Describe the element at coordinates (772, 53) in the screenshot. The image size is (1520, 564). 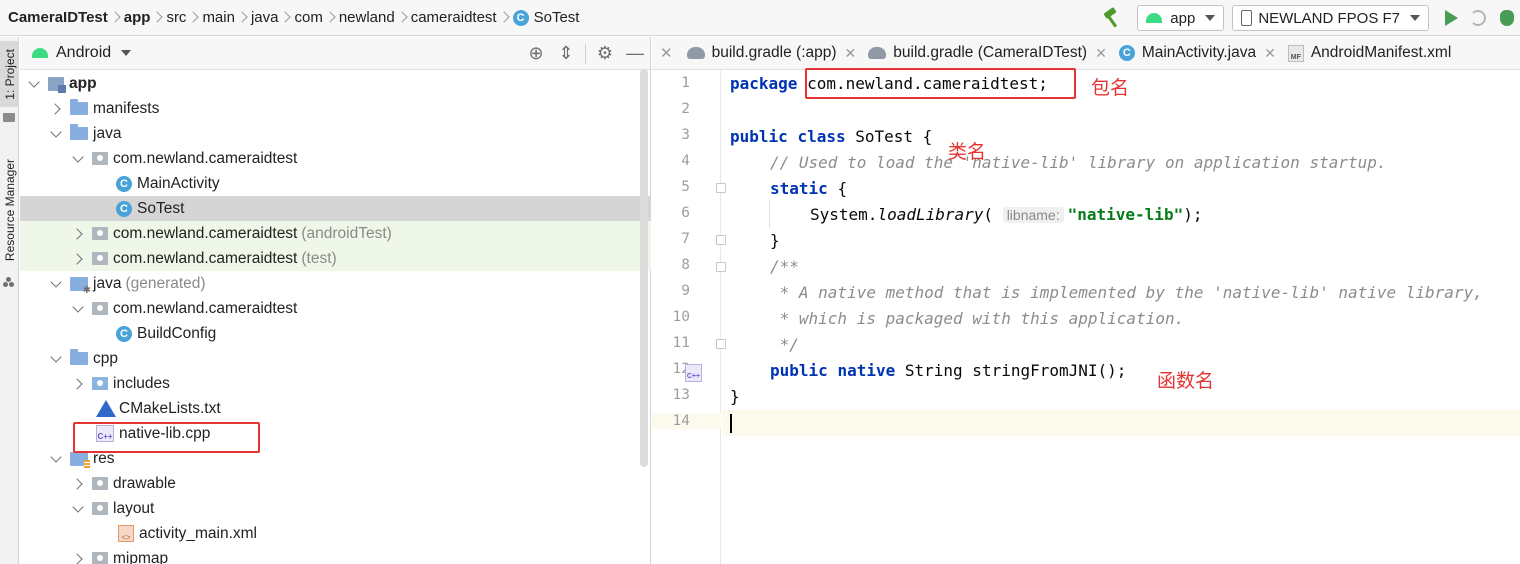
I see `editor-tab: build.gradle (:app) ✕` at that location.